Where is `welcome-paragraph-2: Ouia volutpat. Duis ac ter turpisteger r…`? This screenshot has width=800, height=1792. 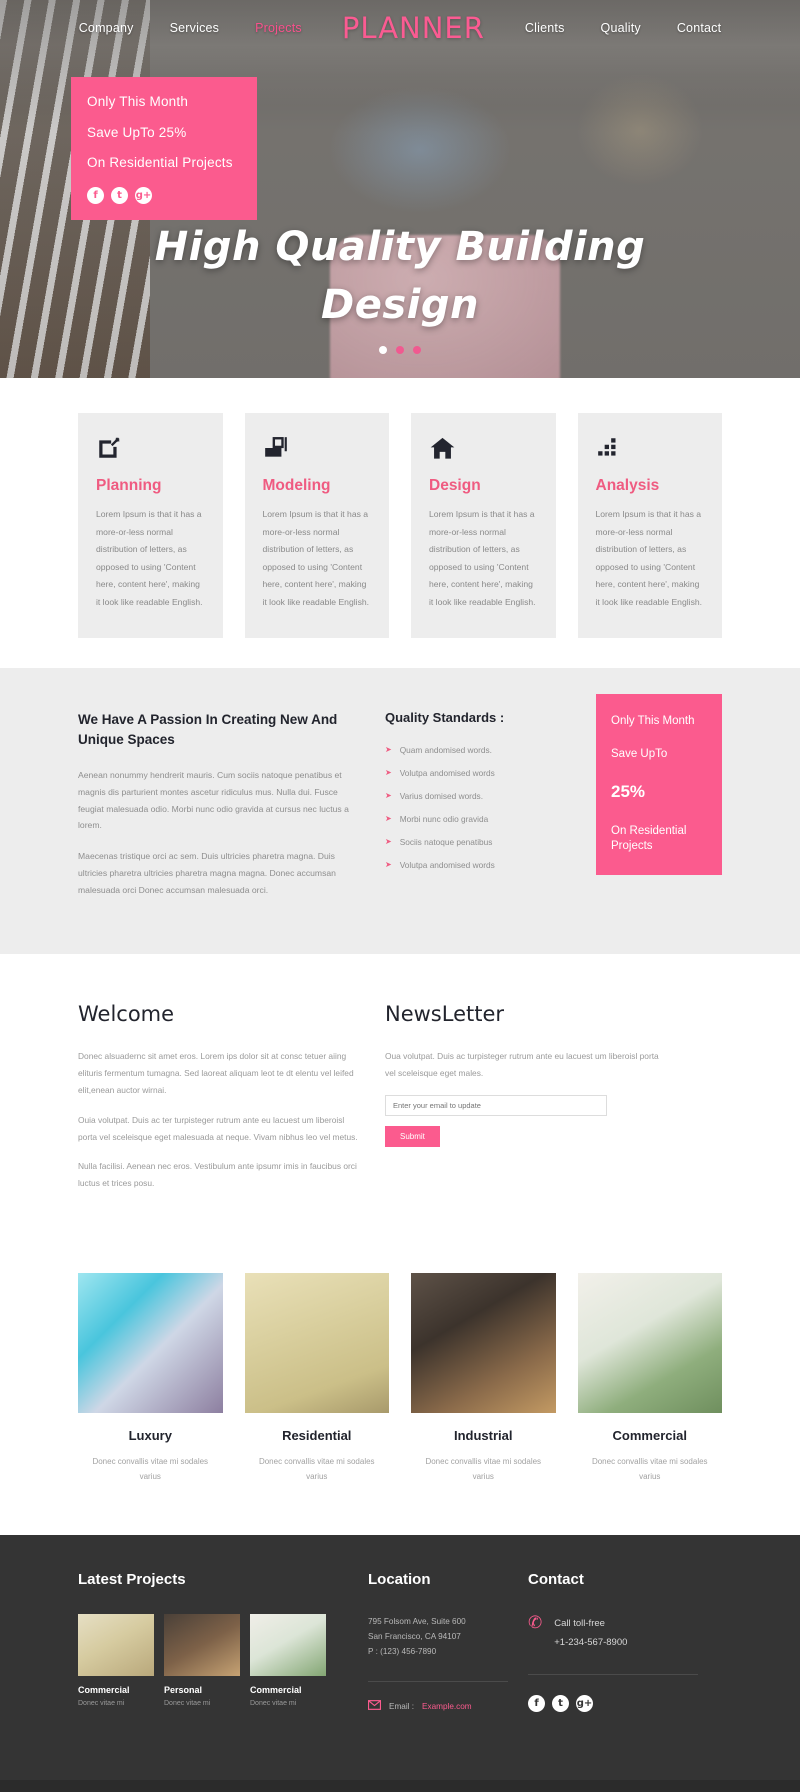
welcome-paragraph-2: Ouia volutpat. Duis ac ter turpisteger r… is located at coordinates (218, 1128).